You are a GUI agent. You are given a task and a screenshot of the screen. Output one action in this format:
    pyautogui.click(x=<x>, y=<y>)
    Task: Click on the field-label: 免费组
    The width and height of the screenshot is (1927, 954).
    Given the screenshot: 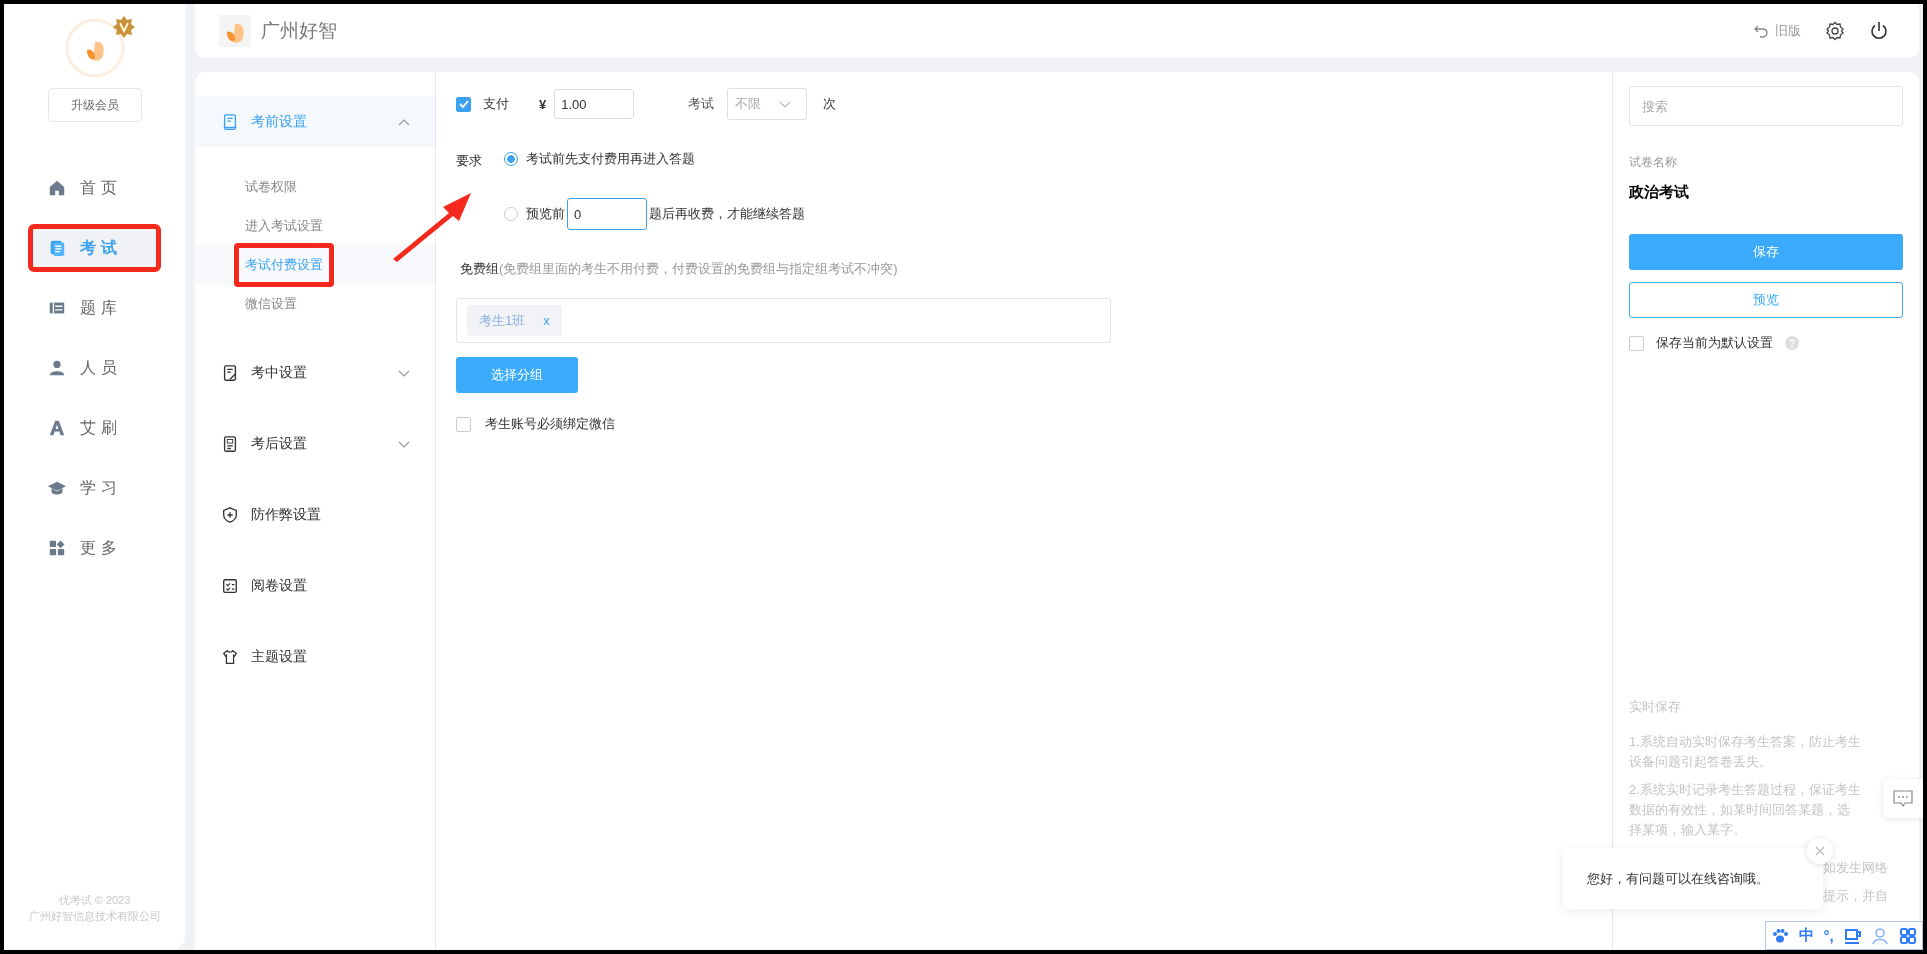 What is the action you would take?
    pyautogui.click(x=479, y=268)
    